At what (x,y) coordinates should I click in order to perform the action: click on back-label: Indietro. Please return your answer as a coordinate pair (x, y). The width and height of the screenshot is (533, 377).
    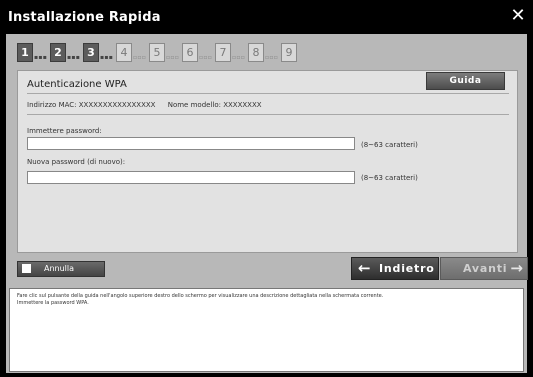
    Looking at the image, I should click on (407, 268).